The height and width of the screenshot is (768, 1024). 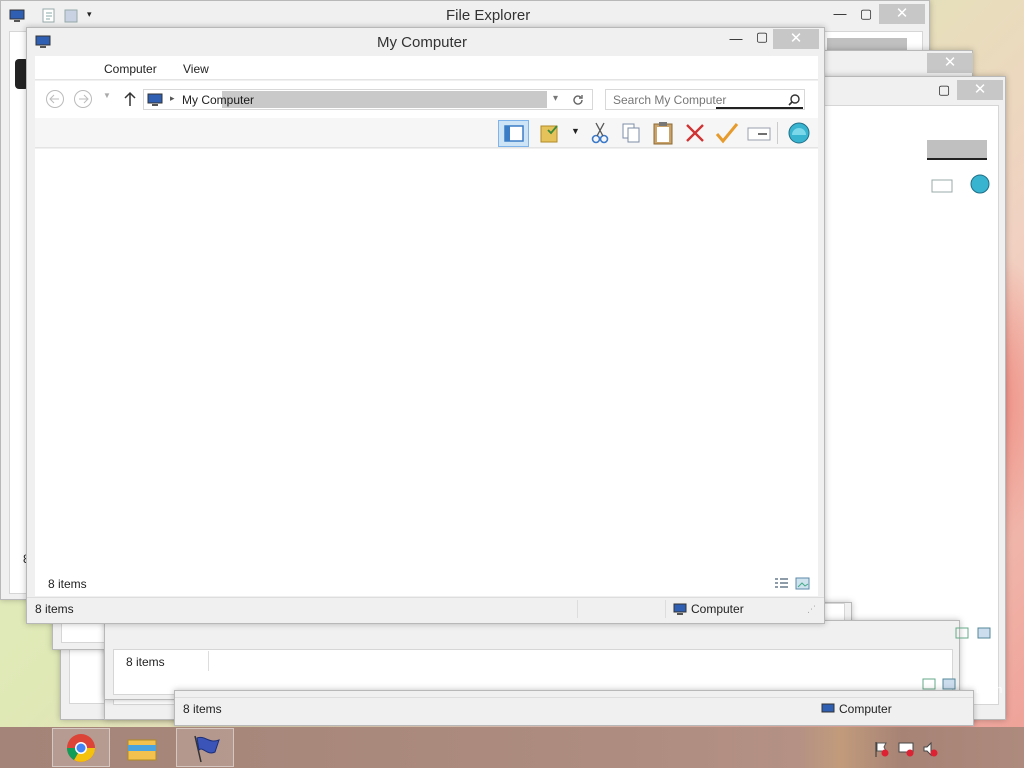 What do you see at coordinates (130, 99) in the screenshot?
I see `up-arrow-icon` at bounding box center [130, 99].